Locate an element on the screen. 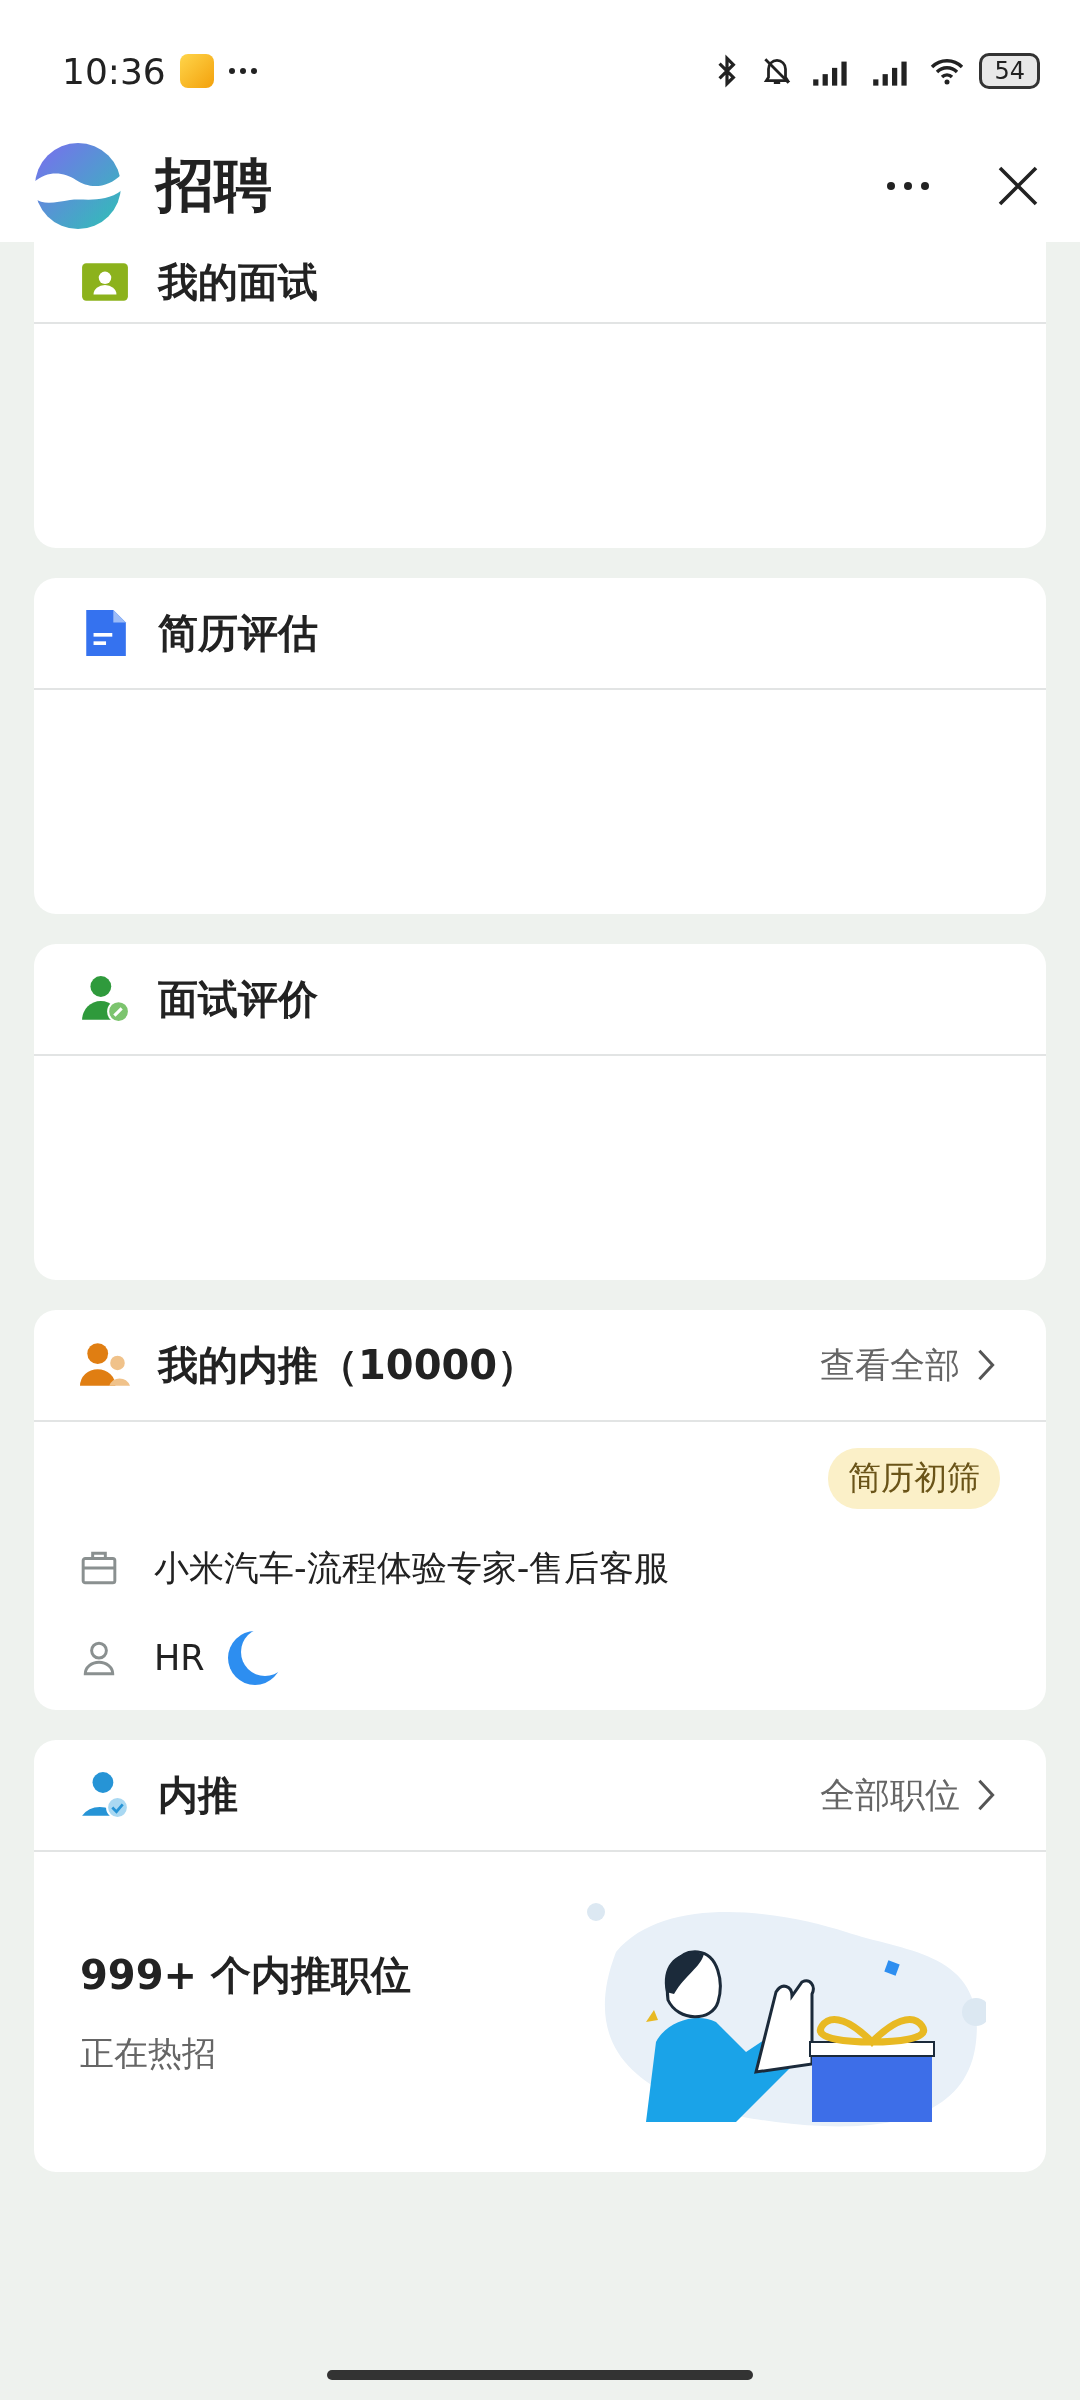  more-notifications-icon is located at coordinates (242, 71).